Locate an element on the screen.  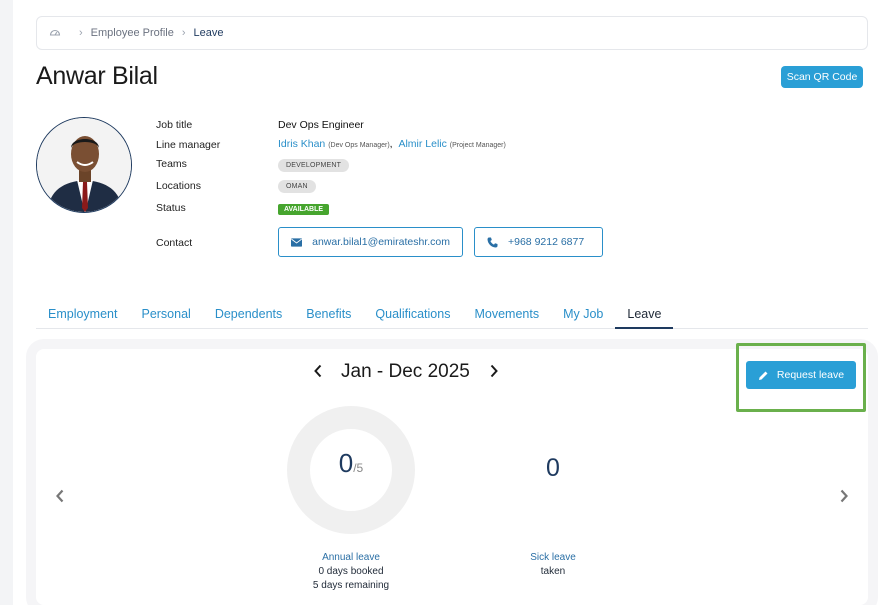
status-label: Status is located at coordinates (171, 208).